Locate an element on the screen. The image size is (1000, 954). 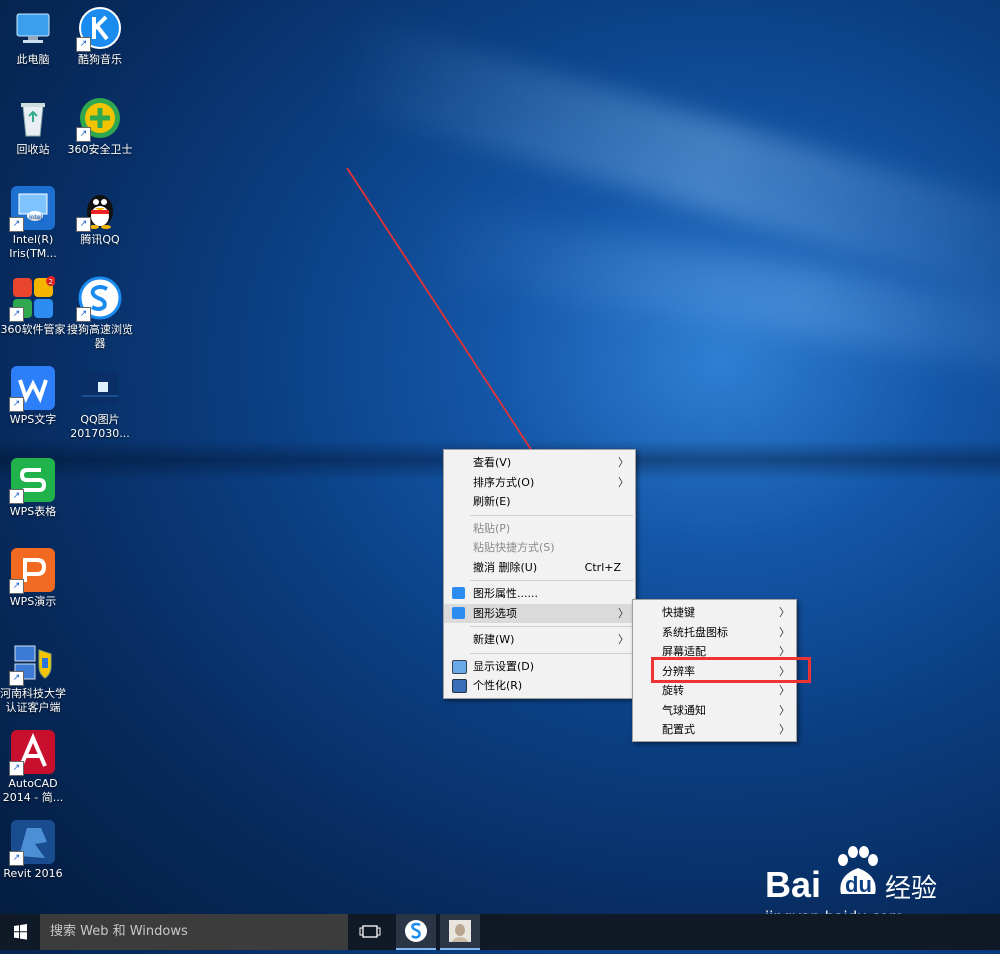
start-button is located at coordinates (20, 932).